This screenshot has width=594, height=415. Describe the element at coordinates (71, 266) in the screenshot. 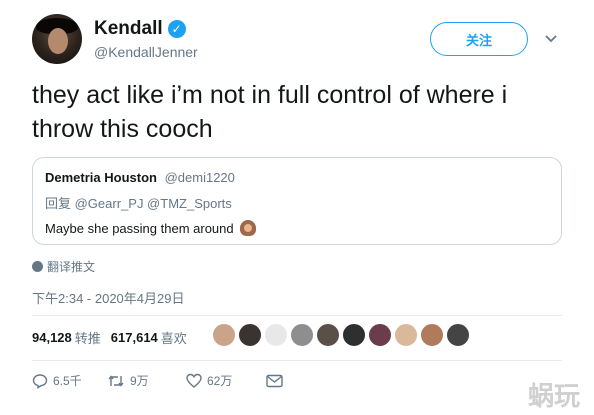

I see `translate-label: 翻译推文` at that location.